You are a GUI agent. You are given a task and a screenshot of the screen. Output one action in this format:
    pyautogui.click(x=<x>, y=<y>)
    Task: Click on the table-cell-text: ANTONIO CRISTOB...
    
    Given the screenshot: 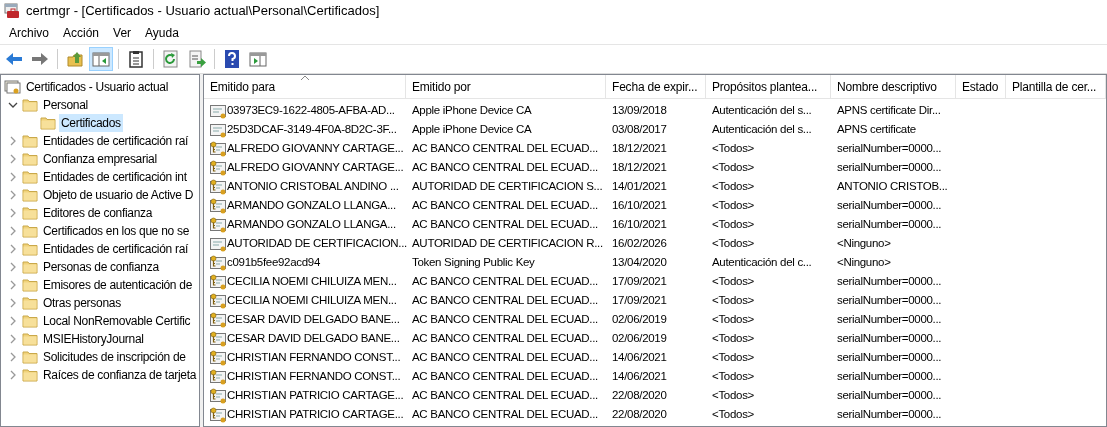 What is the action you would take?
    pyautogui.click(x=892, y=186)
    